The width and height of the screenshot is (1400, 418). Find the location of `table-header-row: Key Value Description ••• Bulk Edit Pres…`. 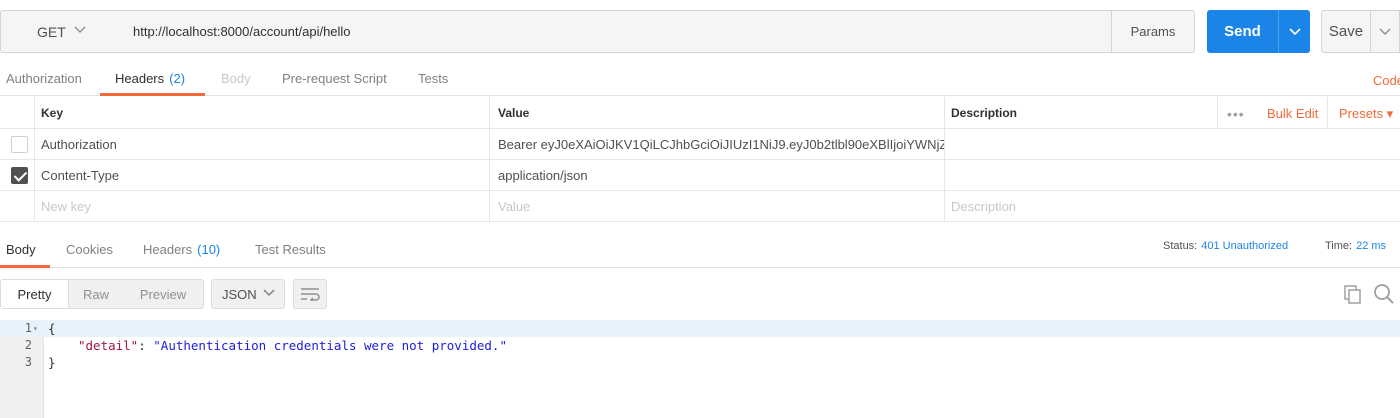

table-header-row: Key Value Description ••• Bulk Edit Pres… is located at coordinates (700, 113).